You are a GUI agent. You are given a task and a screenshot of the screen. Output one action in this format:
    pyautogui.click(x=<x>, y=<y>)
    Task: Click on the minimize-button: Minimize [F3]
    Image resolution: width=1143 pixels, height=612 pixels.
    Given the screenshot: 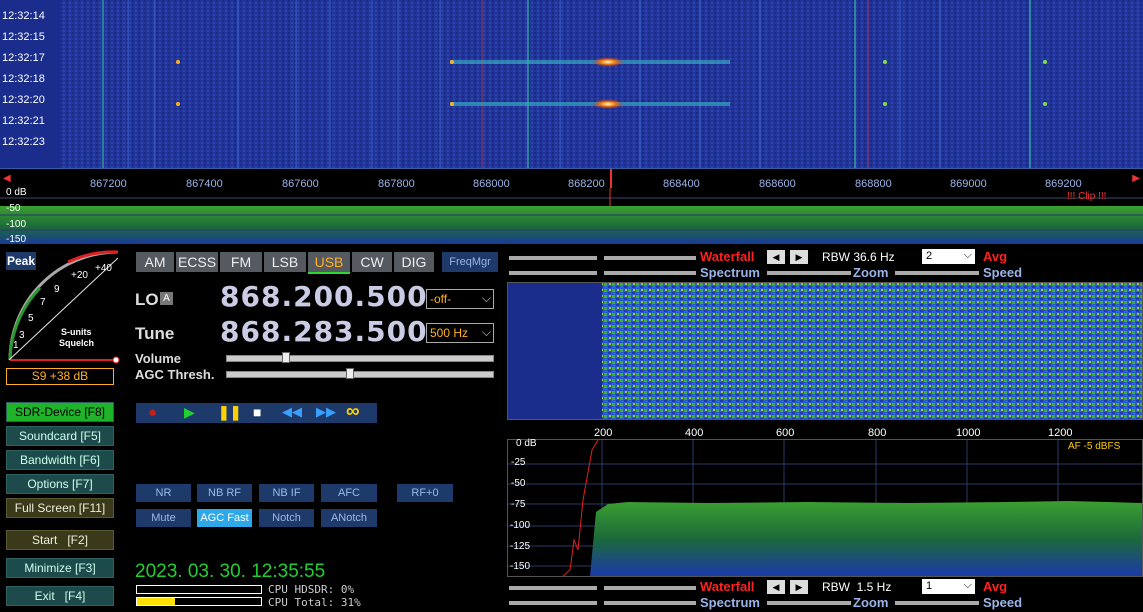 What is the action you would take?
    pyautogui.click(x=60, y=568)
    